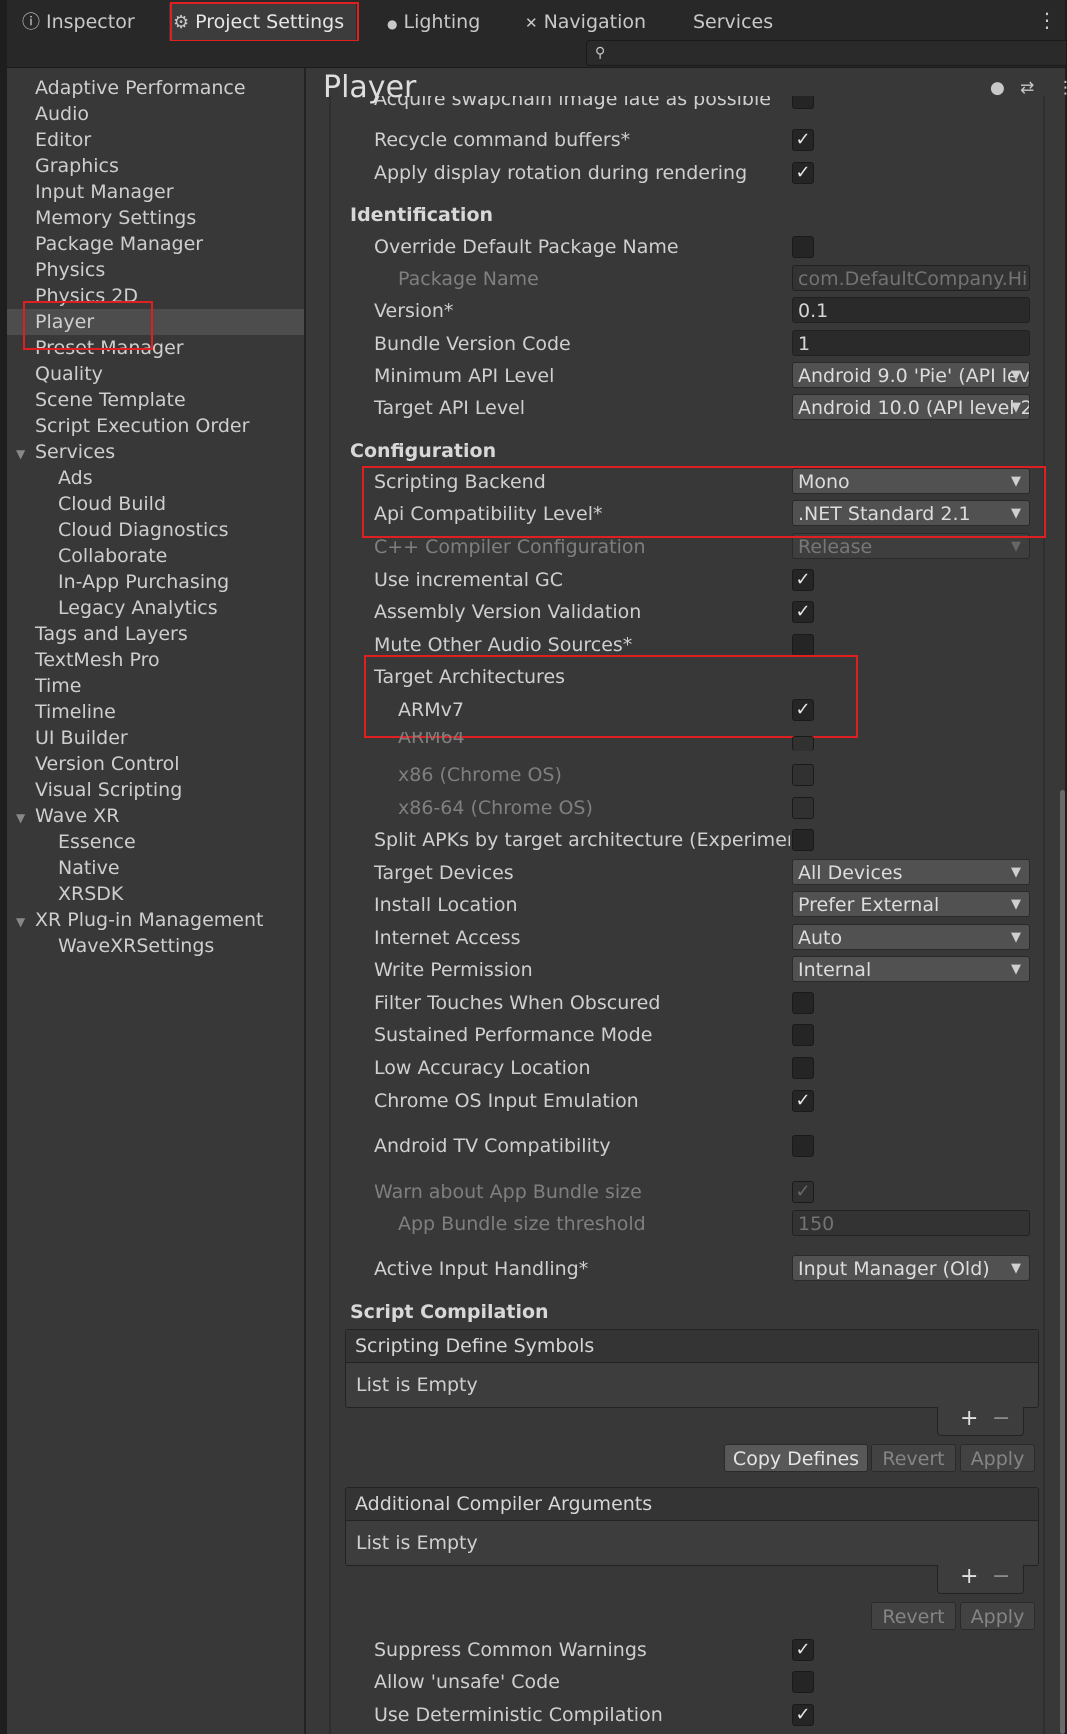 Image resolution: width=1067 pixels, height=1734 pixels. I want to click on tab-services: Services, so click(733, 22).